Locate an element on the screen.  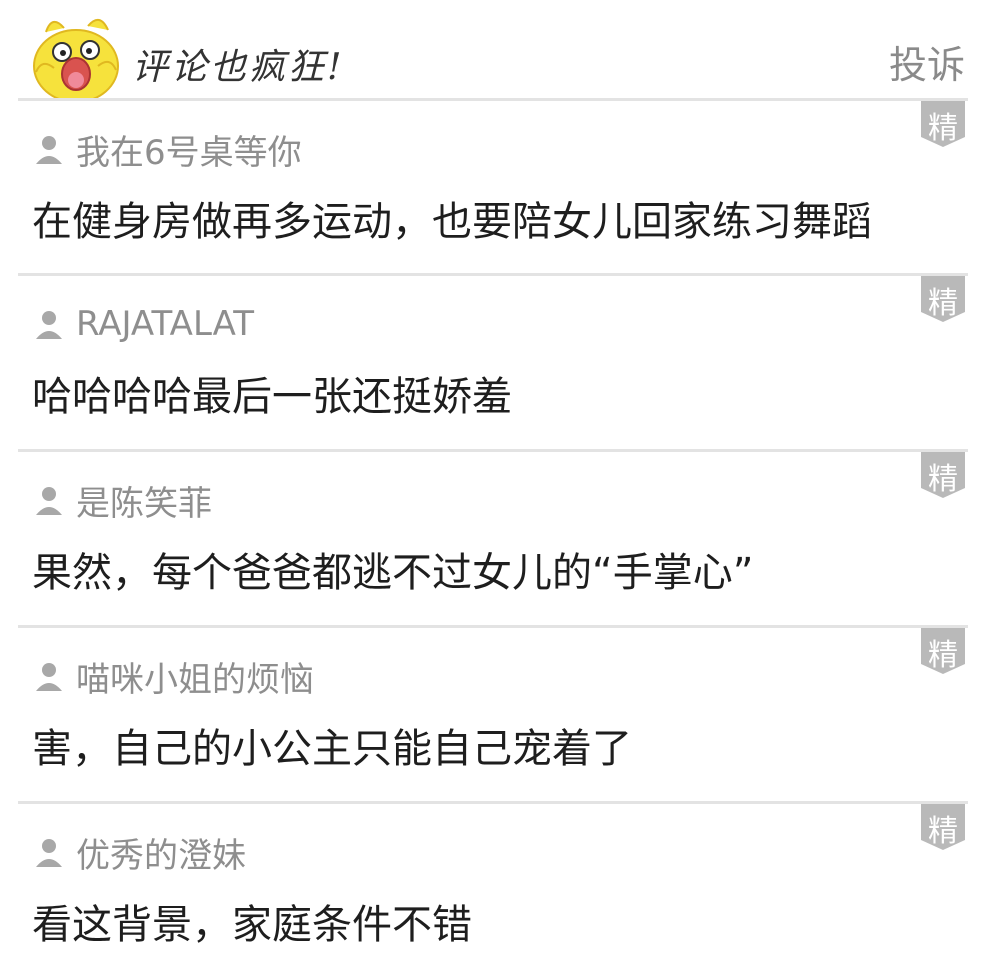
report-button: 投诉 is located at coordinates (927, 61).